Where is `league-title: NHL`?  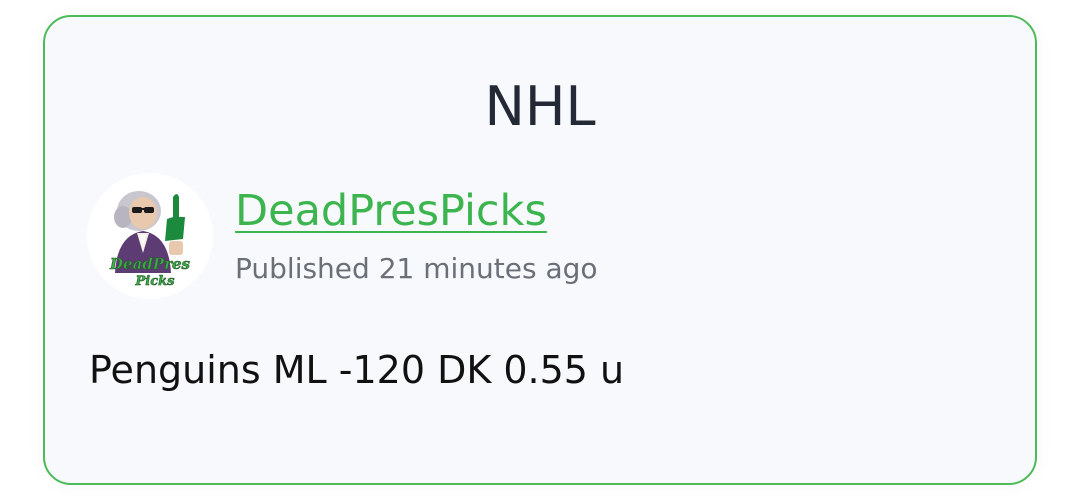
league-title: NHL is located at coordinates (540, 106).